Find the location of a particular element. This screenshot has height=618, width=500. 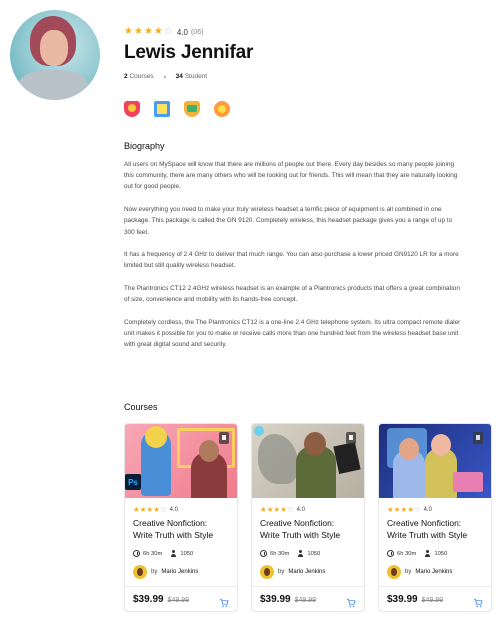

biography-title: Biography is located at coordinates (144, 146).